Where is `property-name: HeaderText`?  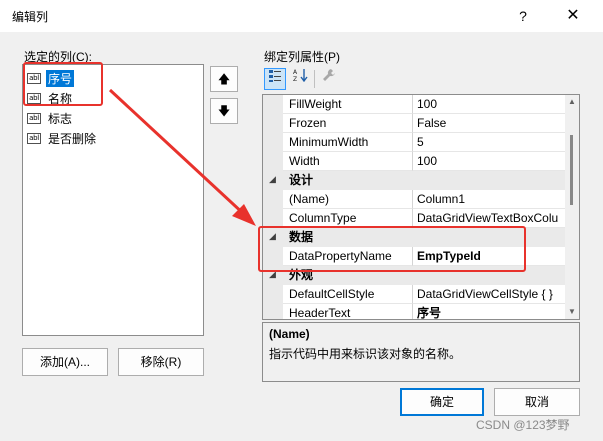 property-name: HeaderText is located at coordinates (348, 311).